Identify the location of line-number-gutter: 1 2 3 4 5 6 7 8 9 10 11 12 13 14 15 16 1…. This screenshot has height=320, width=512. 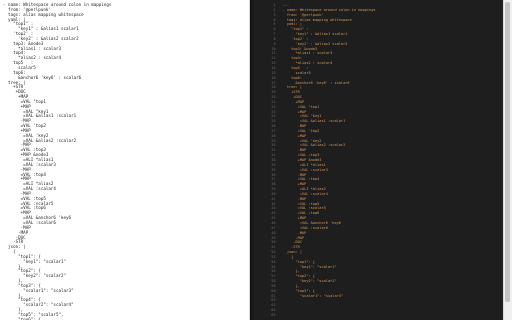
(273, 160).